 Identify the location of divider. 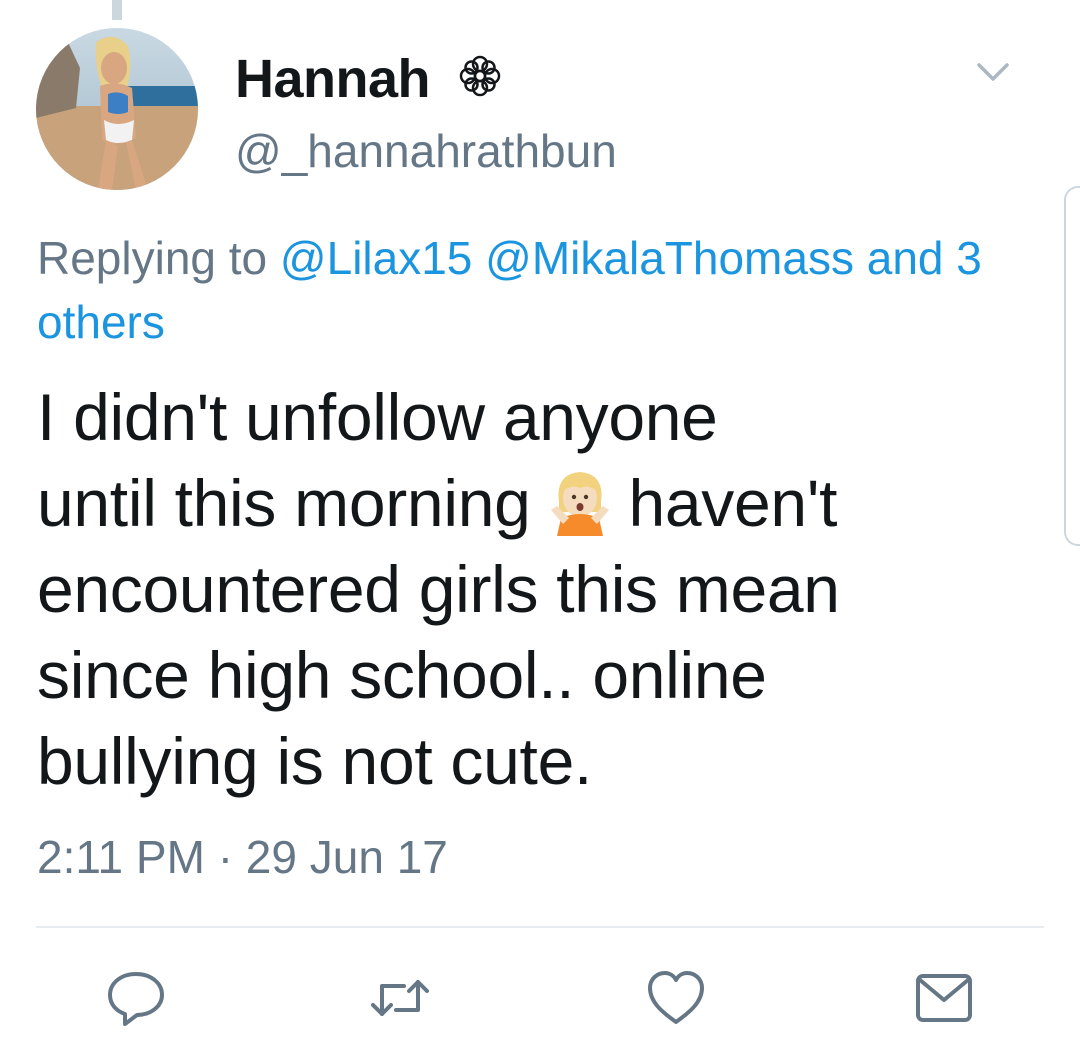
(540, 927).